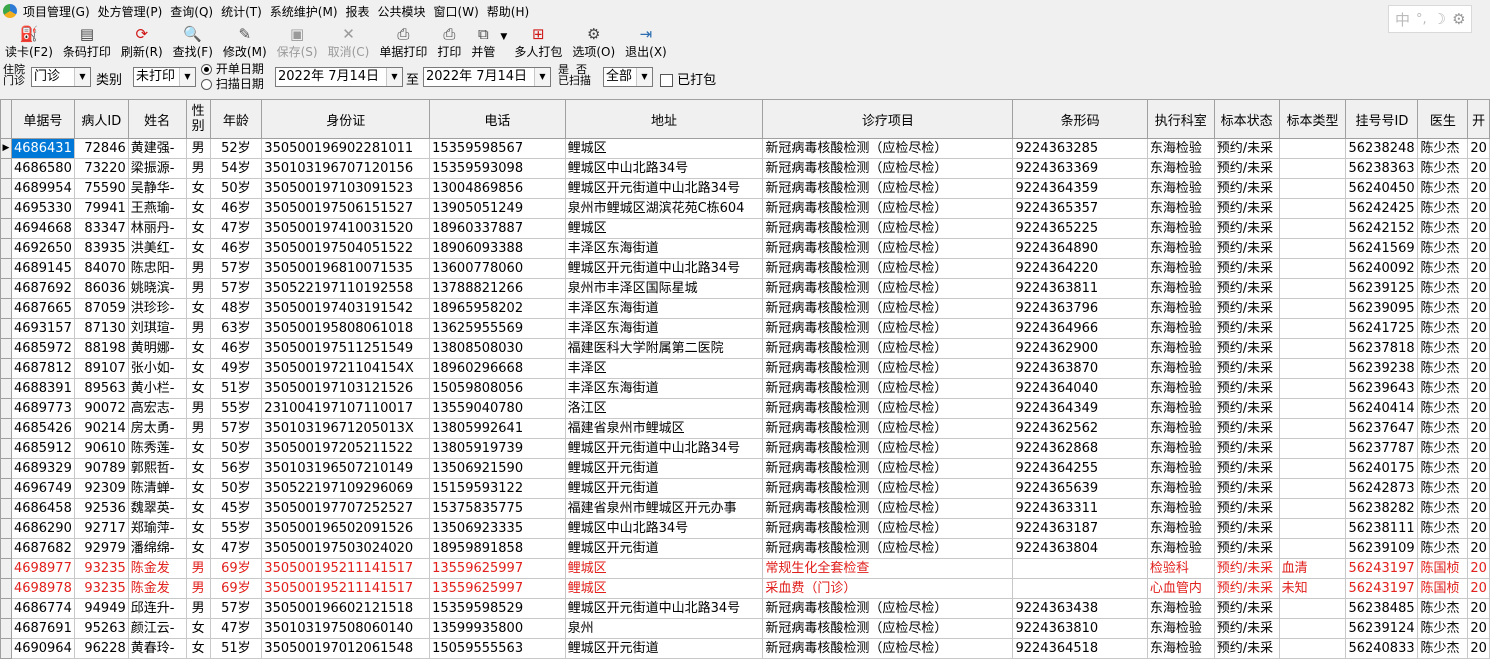 The image size is (1490, 668). I want to click on table-cell: 350500196810071535, so click(346, 268).